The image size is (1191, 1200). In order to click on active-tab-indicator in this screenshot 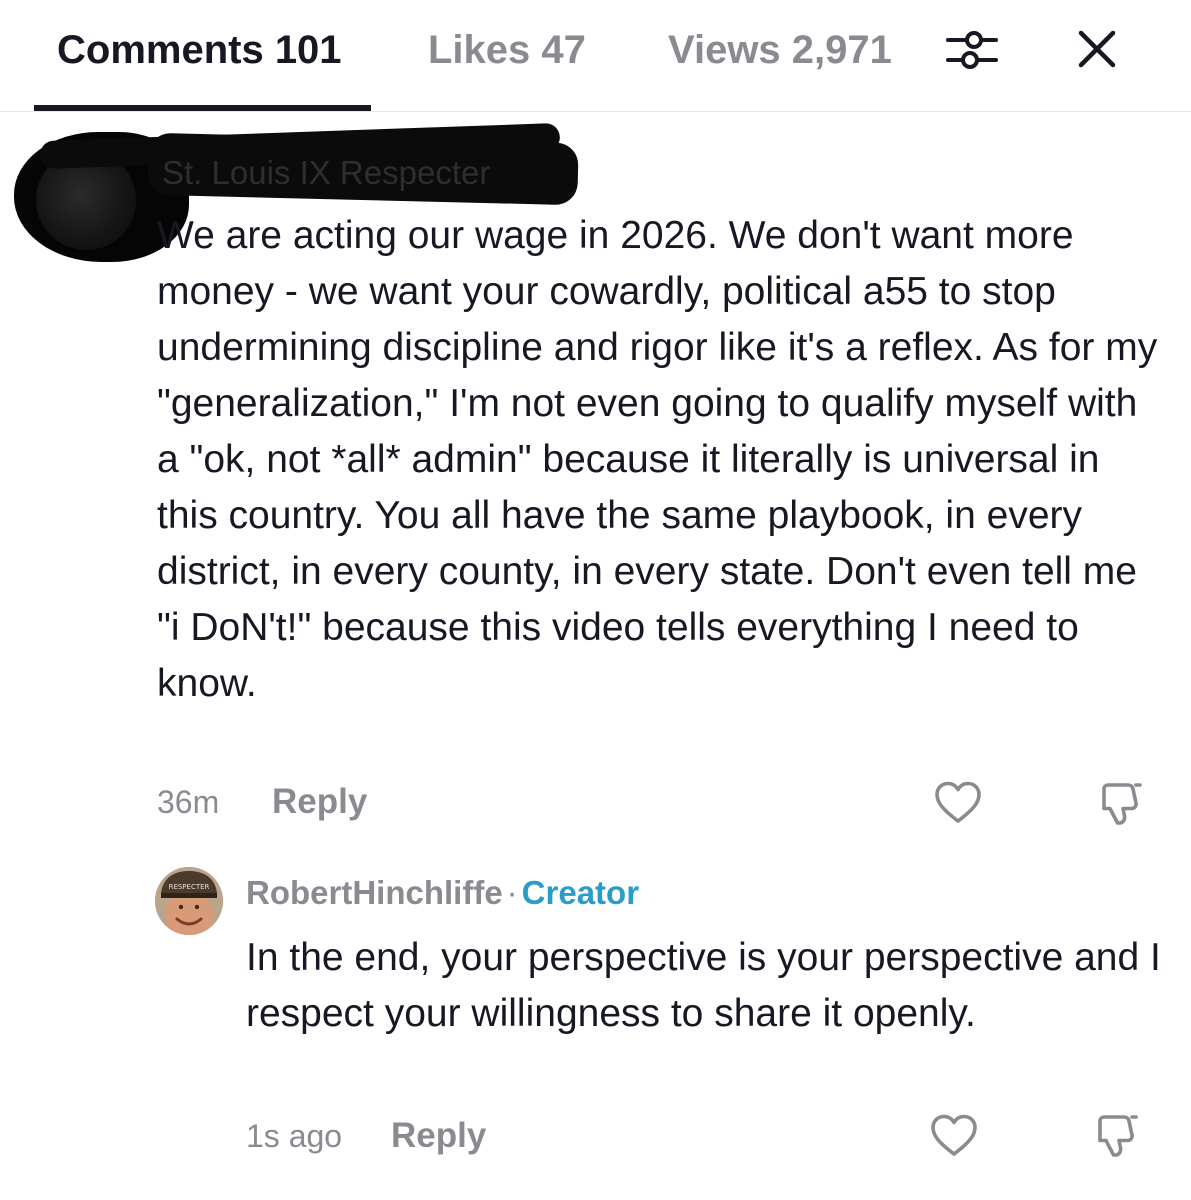, I will do `click(202, 108)`.